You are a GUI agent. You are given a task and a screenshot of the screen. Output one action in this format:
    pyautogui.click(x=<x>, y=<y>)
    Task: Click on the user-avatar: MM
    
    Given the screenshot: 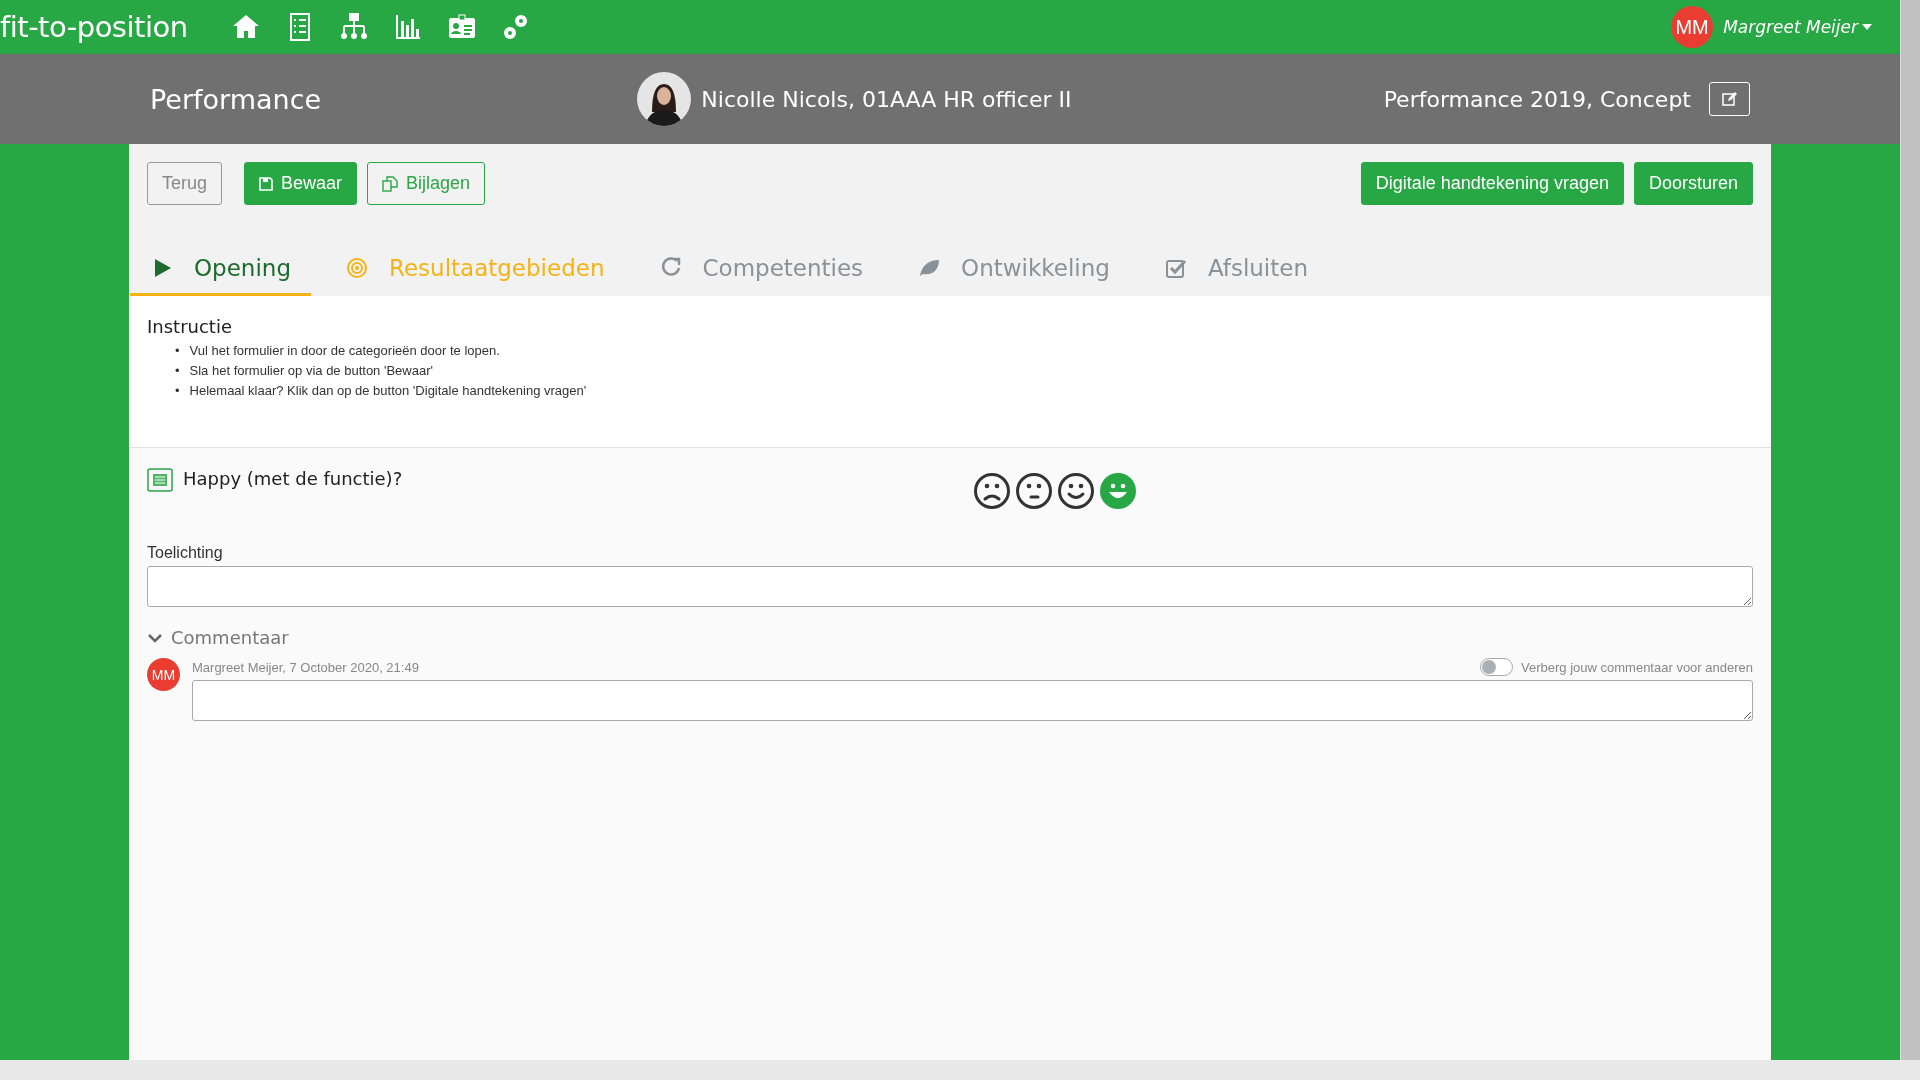 What is the action you would take?
    pyautogui.click(x=1692, y=27)
    